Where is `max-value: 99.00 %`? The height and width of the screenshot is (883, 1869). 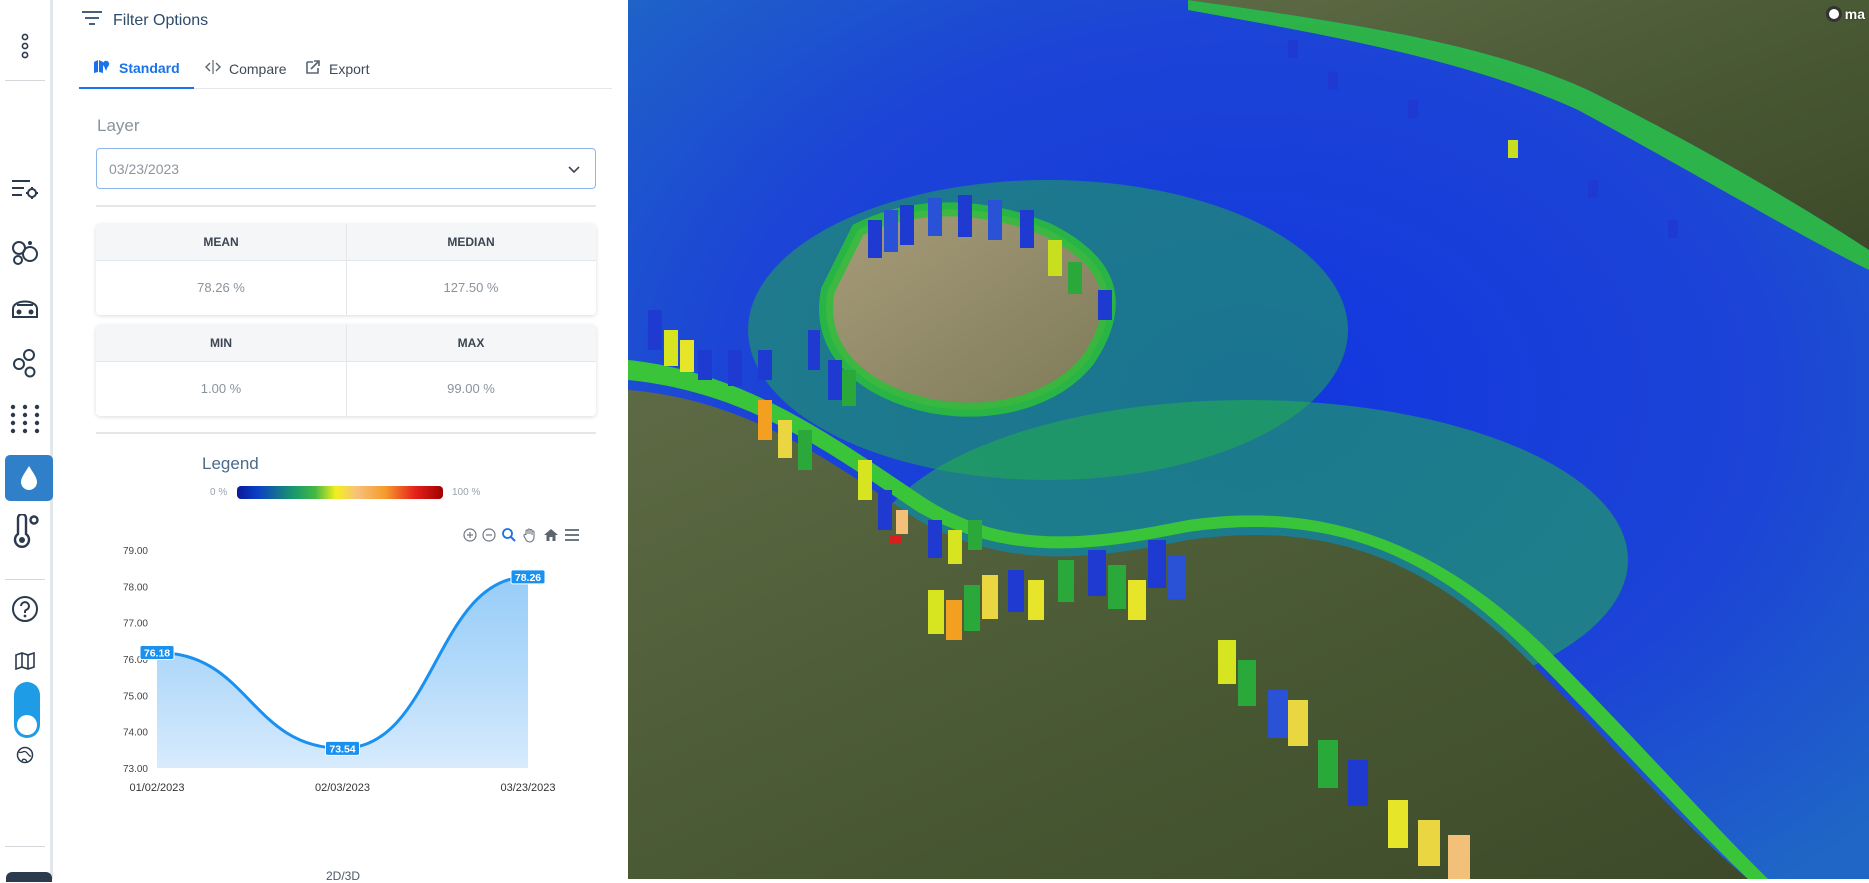 max-value: 99.00 % is located at coordinates (471, 388).